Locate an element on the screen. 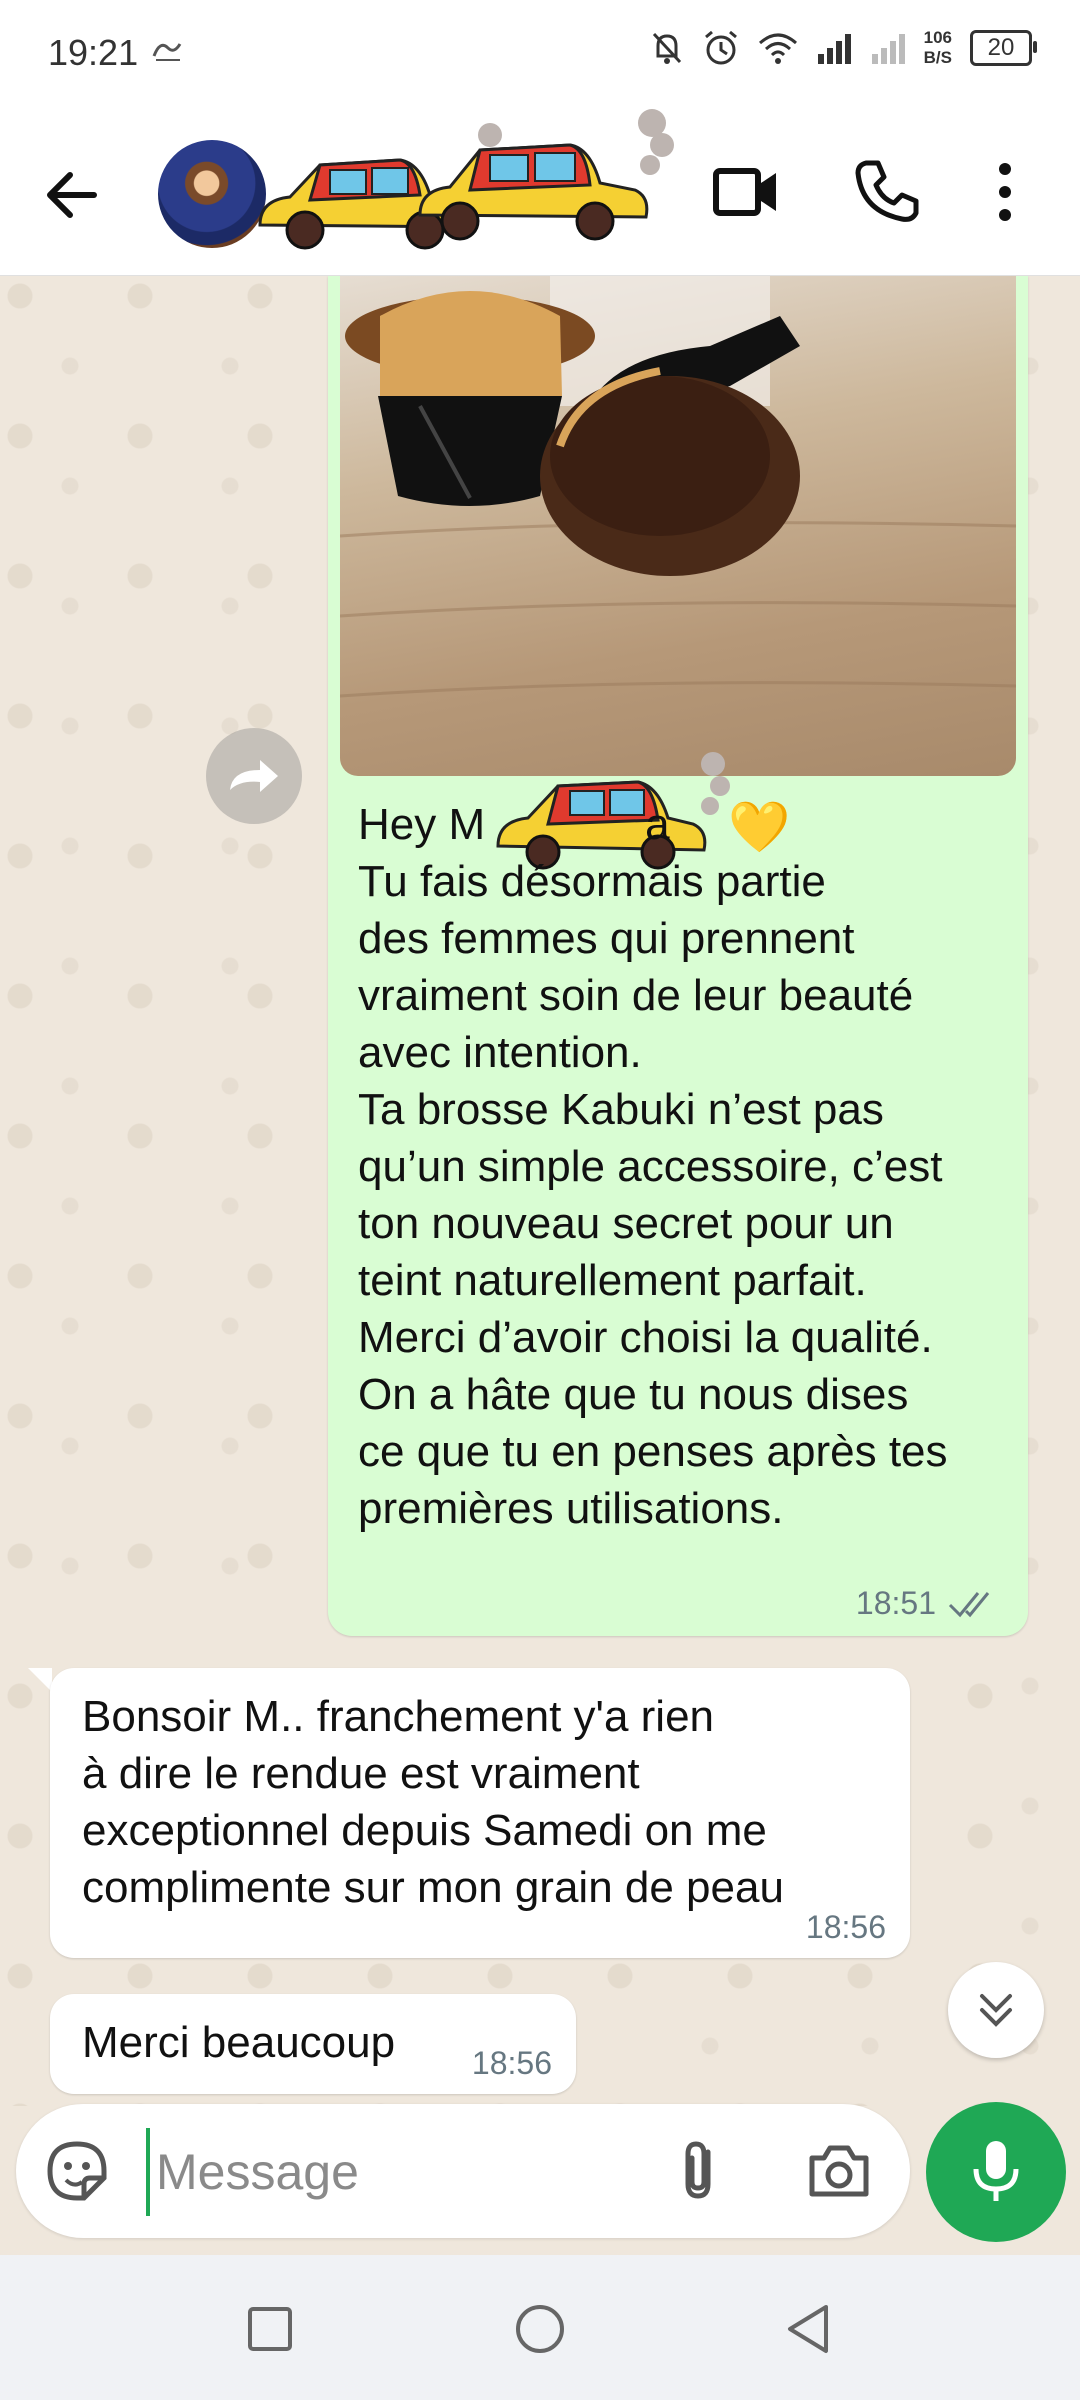 The height and width of the screenshot is (2400, 1080). double-chevron-down-icon is located at coordinates (996, 2010).